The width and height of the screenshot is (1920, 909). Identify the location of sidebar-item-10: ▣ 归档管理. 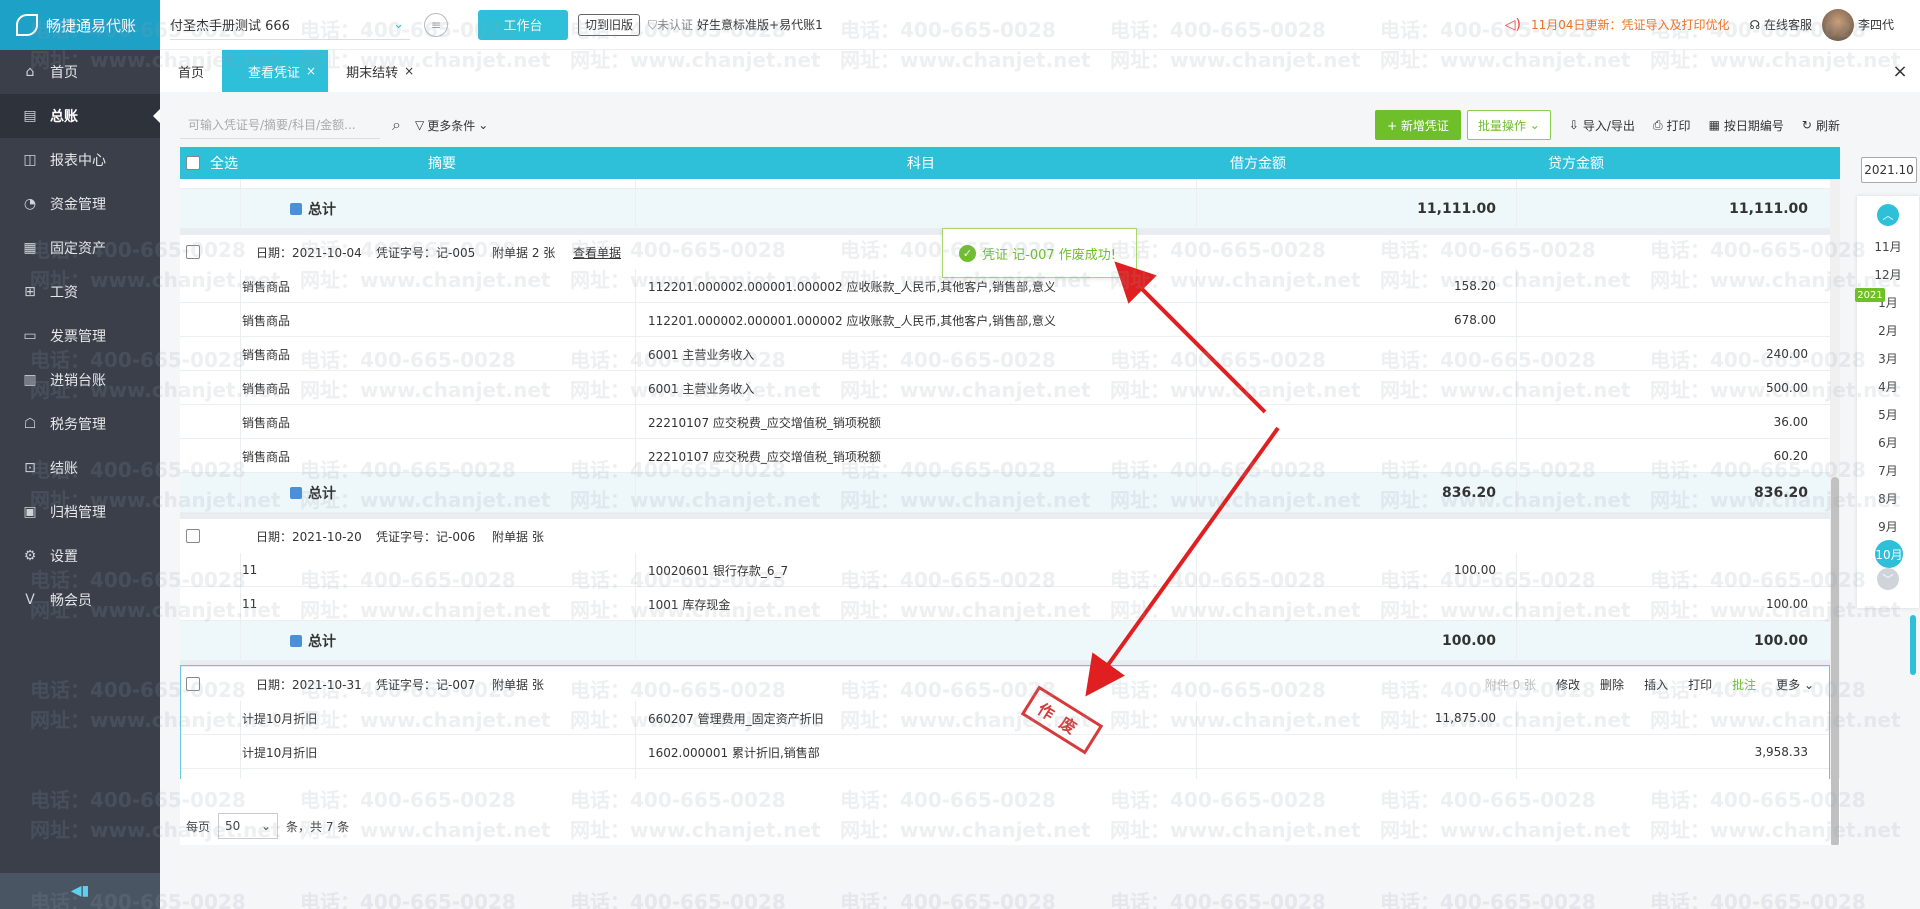
(80, 512).